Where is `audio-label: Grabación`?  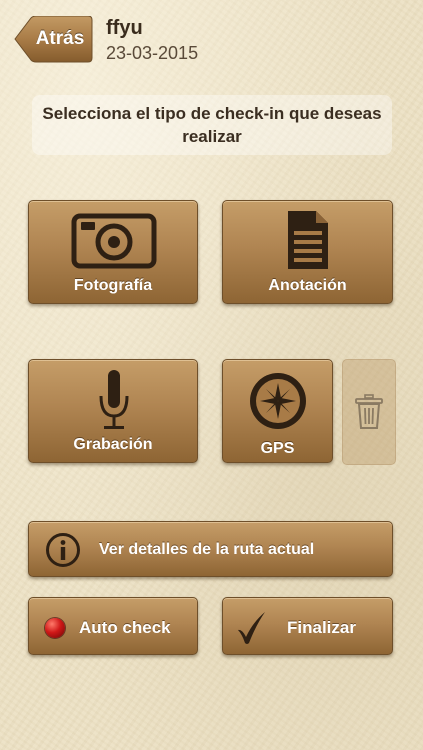 audio-label: Grabación is located at coordinates (113, 444).